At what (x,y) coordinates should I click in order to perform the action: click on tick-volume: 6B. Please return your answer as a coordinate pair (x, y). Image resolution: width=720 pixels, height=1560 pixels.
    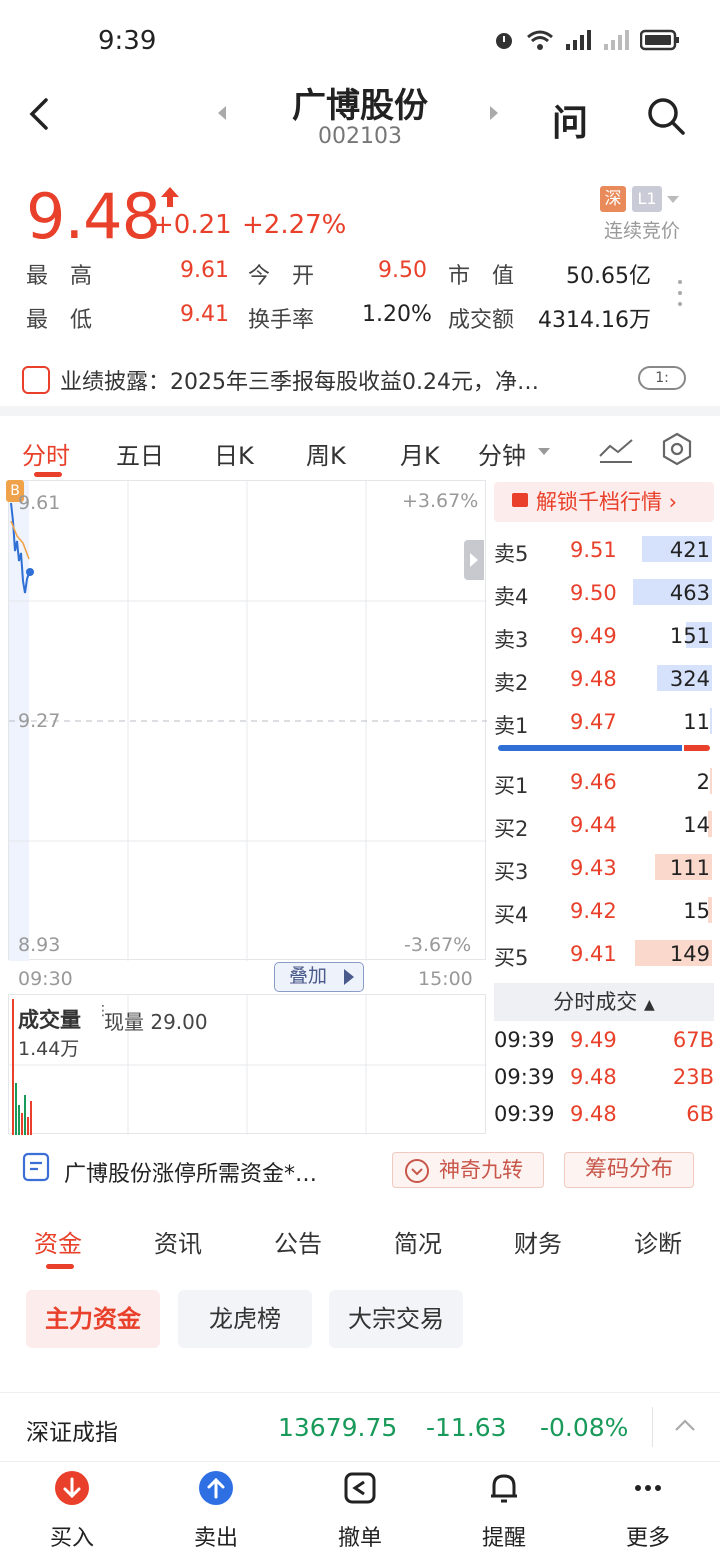
    Looking at the image, I should click on (700, 1114).